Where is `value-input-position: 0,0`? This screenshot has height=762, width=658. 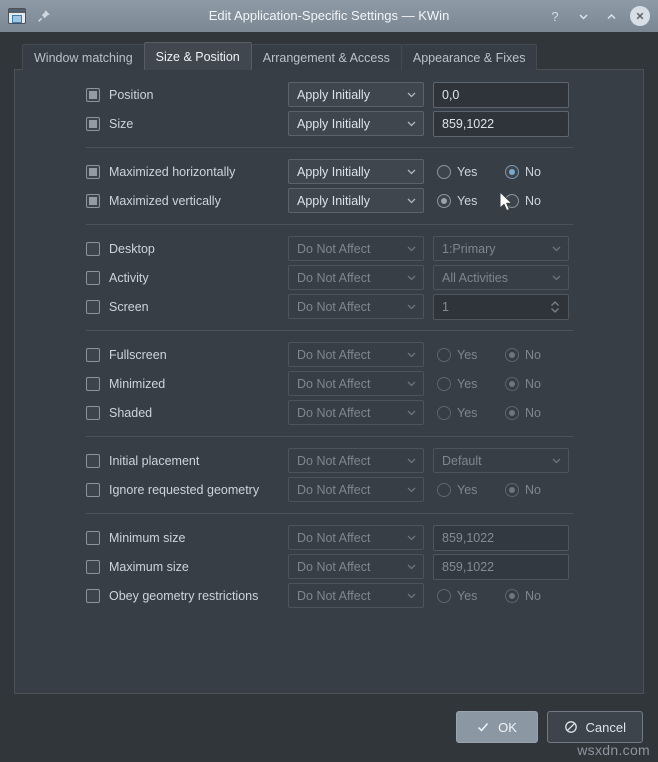
value-input-position: 0,0 is located at coordinates (501, 94).